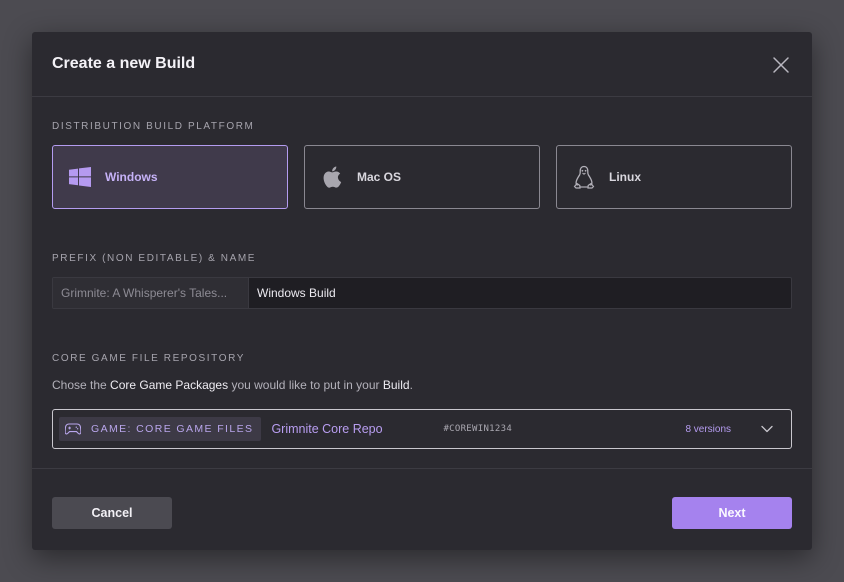 This screenshot has height=582, width=844. Describe the element at coordinates (584, 177) in the screenshot. I see `linux-icon` at that location.